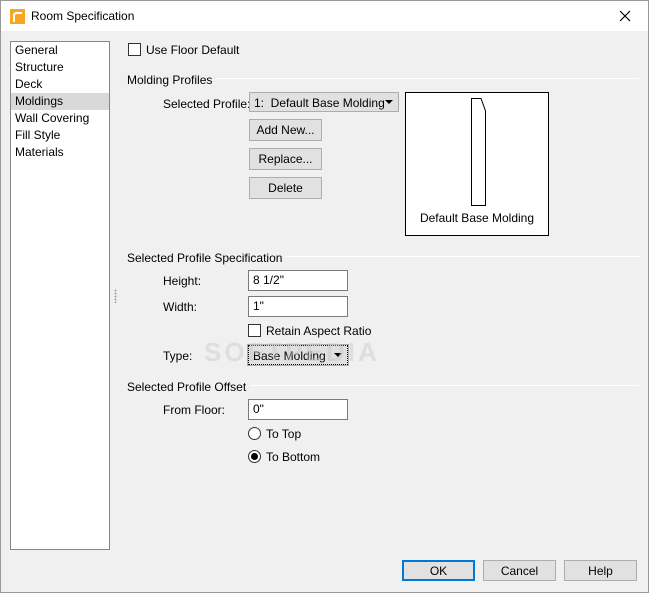 The image size is (649, 593). Describe the element at coordinates (389, 102) in the screenshot. I see `chevron-down-icon` at that location.